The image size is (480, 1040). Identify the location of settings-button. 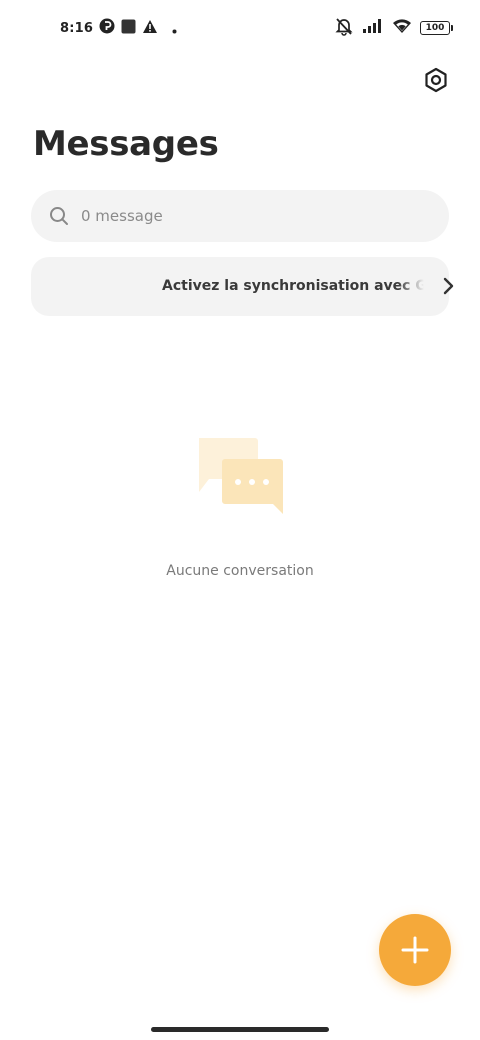
(436, 80).